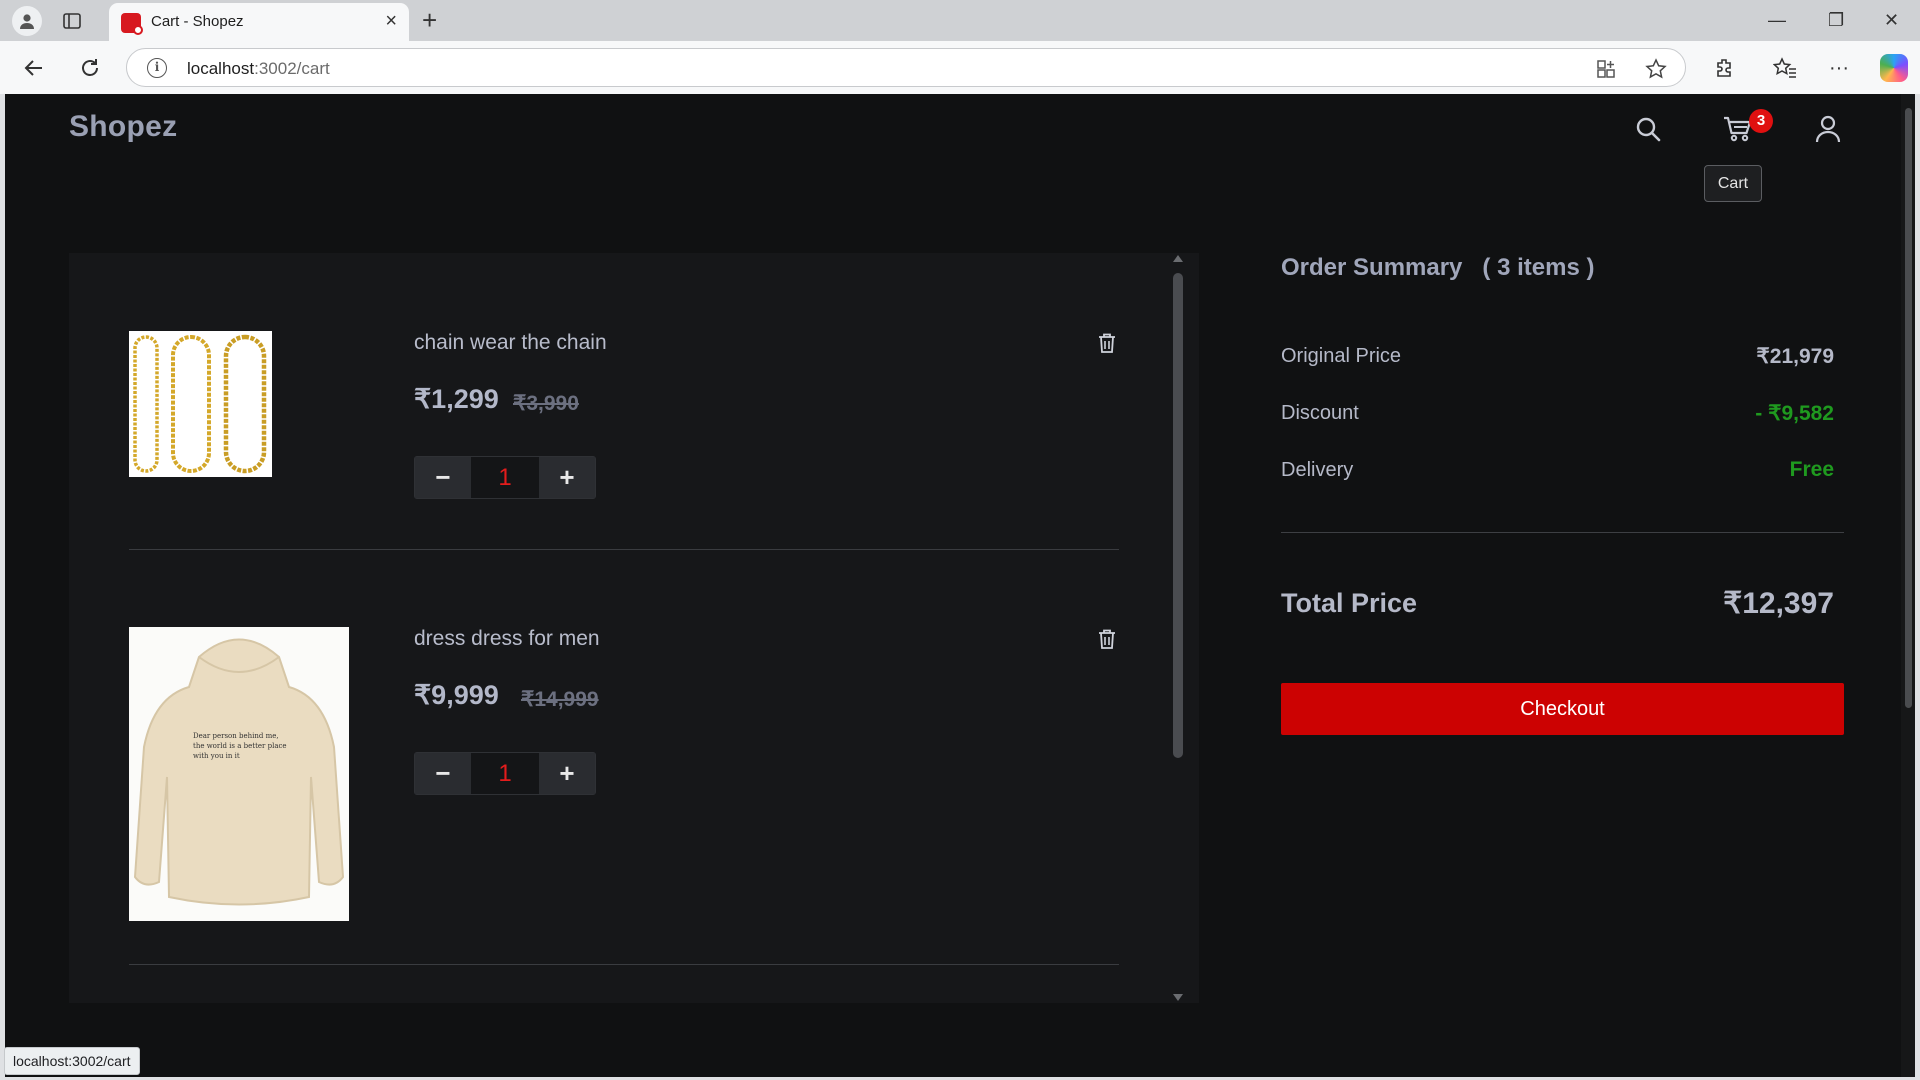  I want to click on reload-icon, so click(90, 68).